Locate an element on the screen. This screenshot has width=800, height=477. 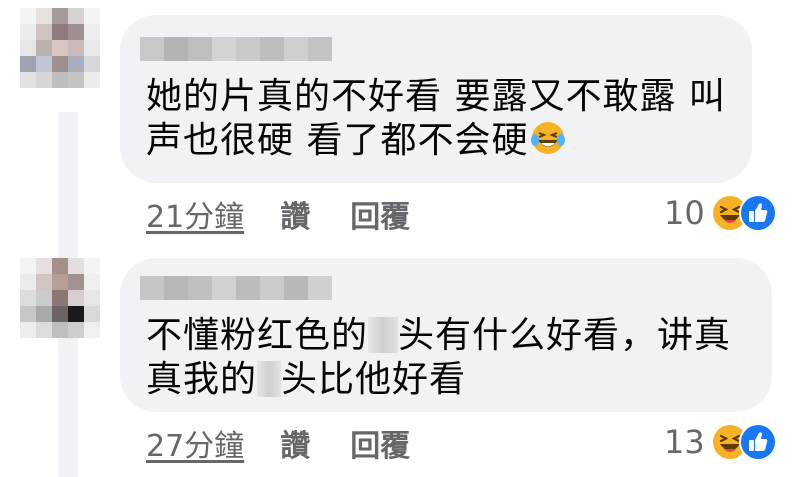
comment-text-part: 头比他好看 is located at coordinates (374, 379).